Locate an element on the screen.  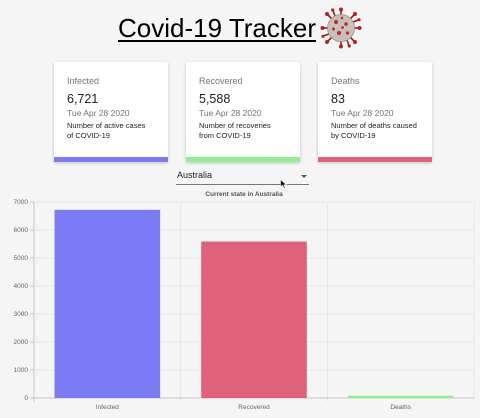
y-tick-label: 5000 is located at coordinates (21, 258).